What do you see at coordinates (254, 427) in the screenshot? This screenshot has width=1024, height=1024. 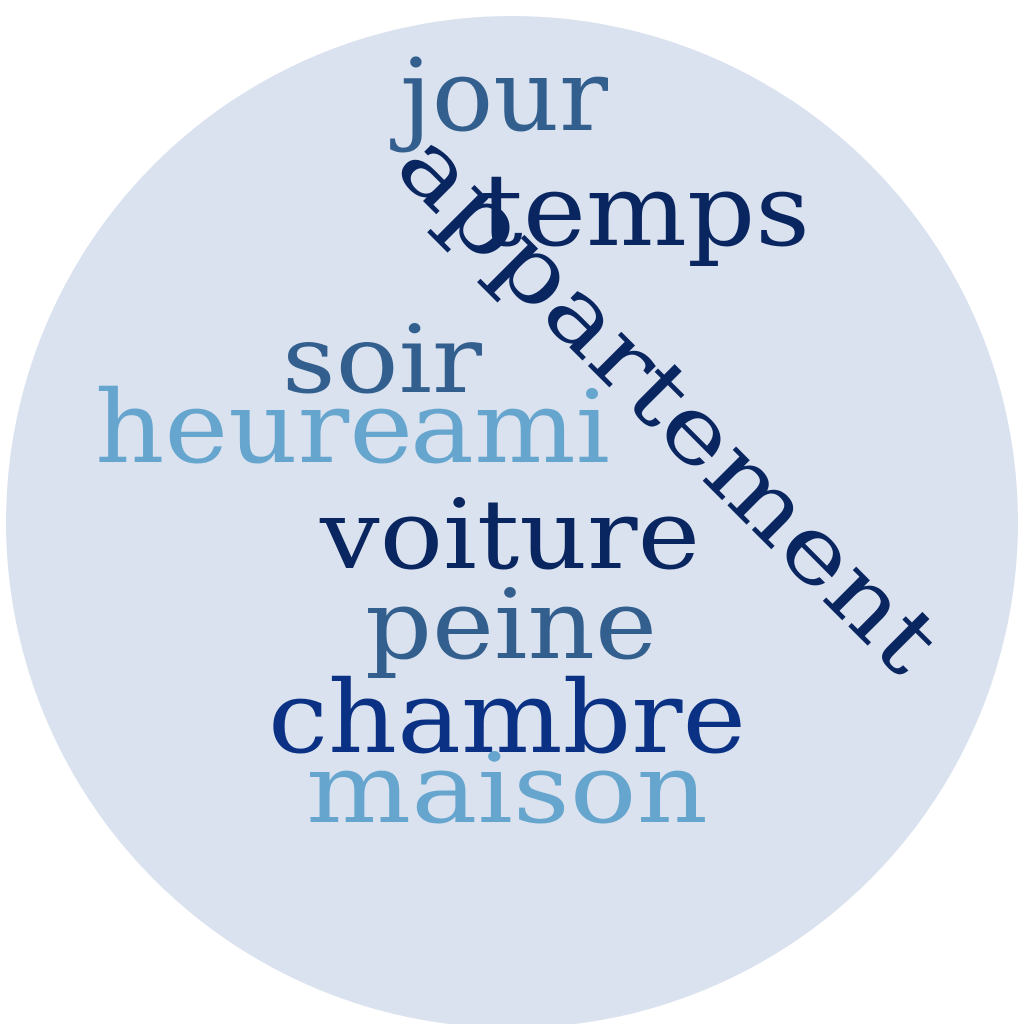 I see `word-heure: heure` at bounding box center [254, 427].